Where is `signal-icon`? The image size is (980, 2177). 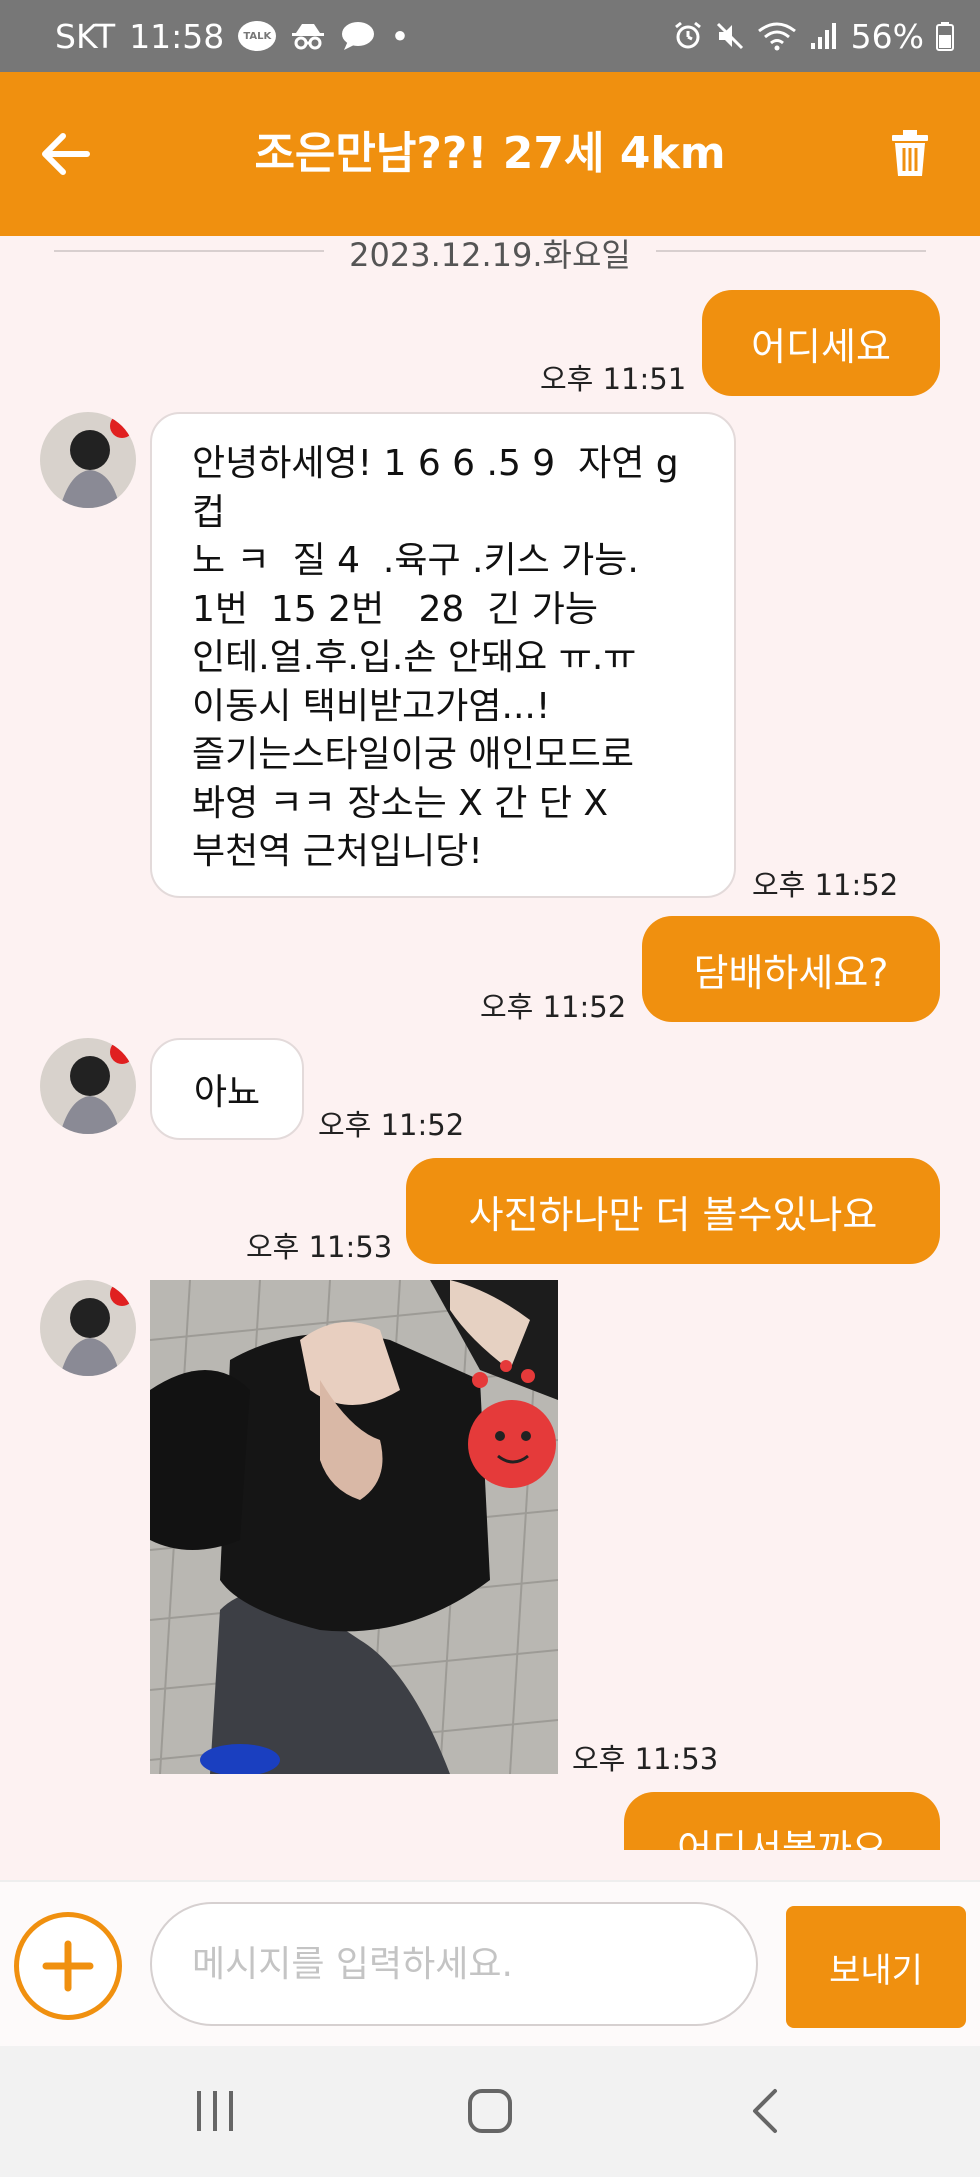 signal-icon is located at coordinates (824, 36).